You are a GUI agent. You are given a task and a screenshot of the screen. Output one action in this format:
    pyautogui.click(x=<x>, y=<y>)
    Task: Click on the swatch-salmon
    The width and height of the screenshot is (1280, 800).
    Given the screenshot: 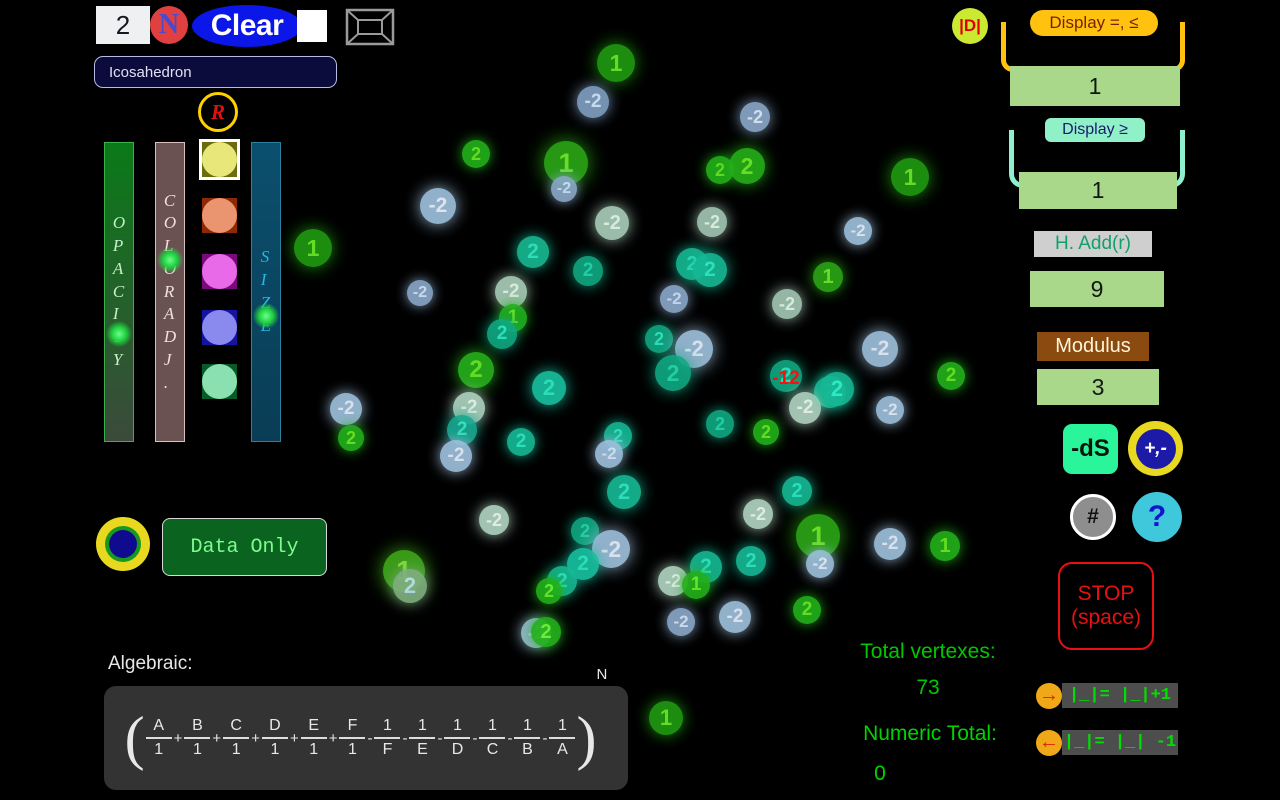 What is the action you would take?
    pyautogui.click(x=219, y=215)
    